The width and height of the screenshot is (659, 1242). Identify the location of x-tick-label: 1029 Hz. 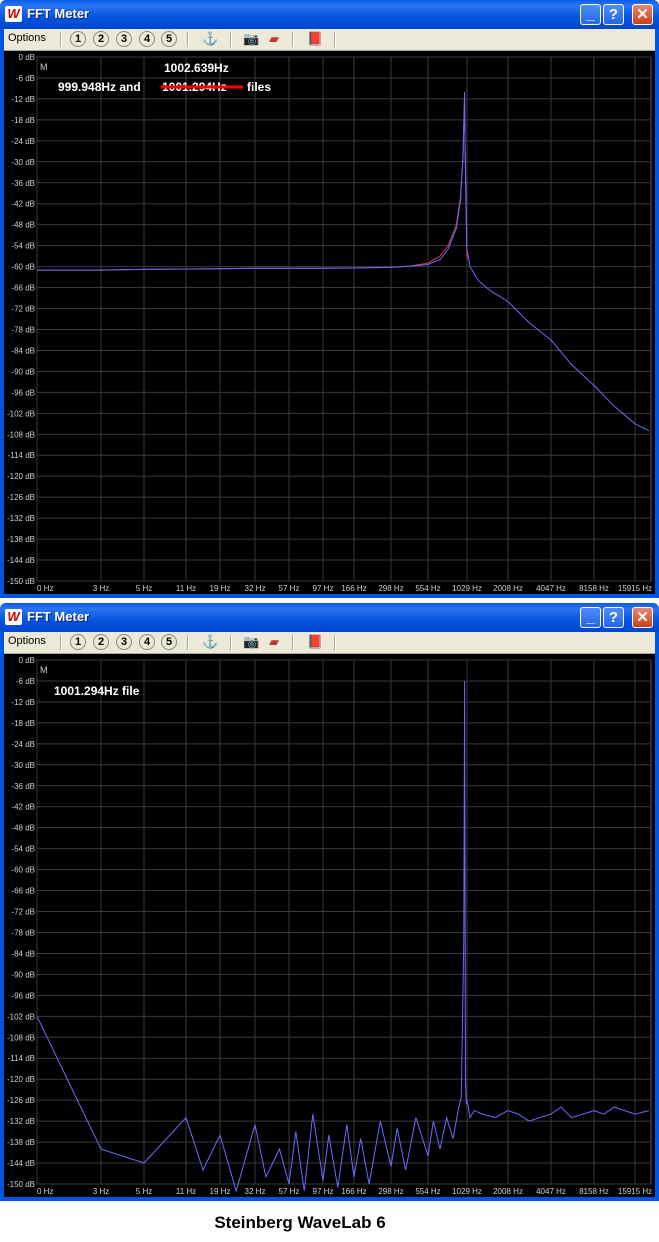
(467, 588).